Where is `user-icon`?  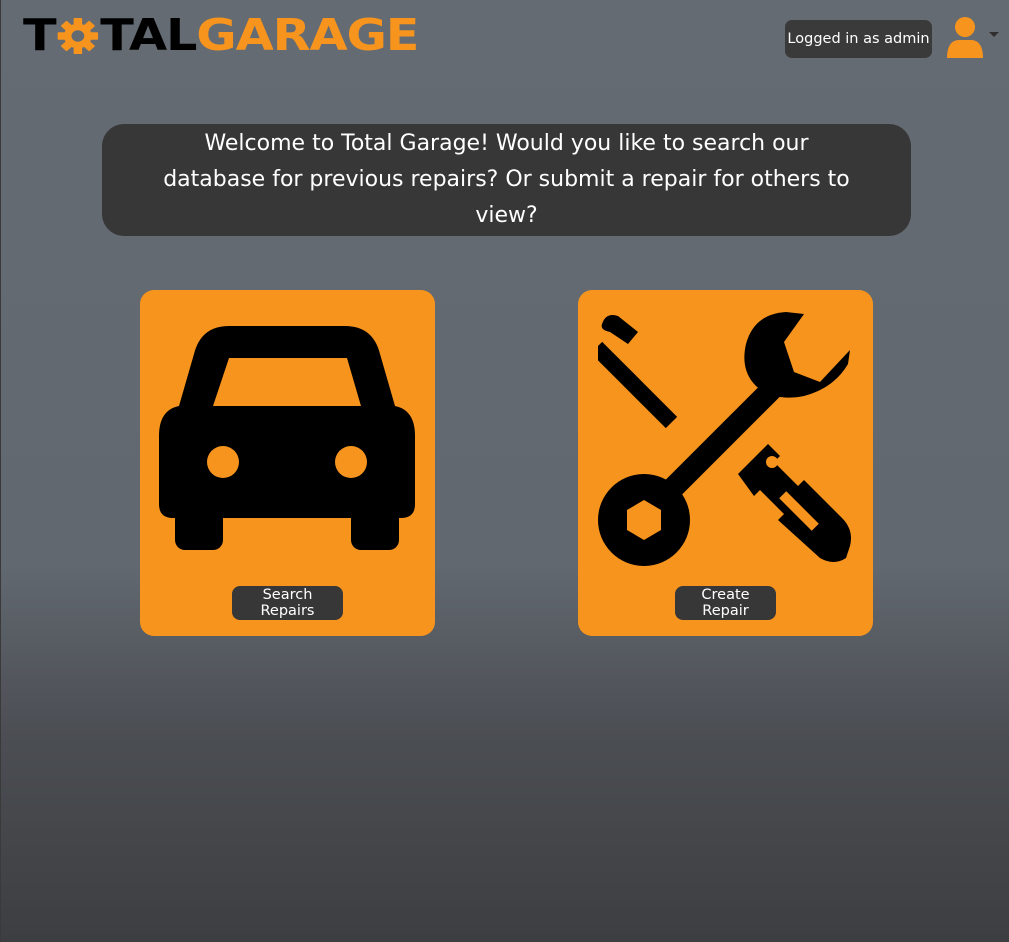 user-icon is located at coordinates (965, 37).